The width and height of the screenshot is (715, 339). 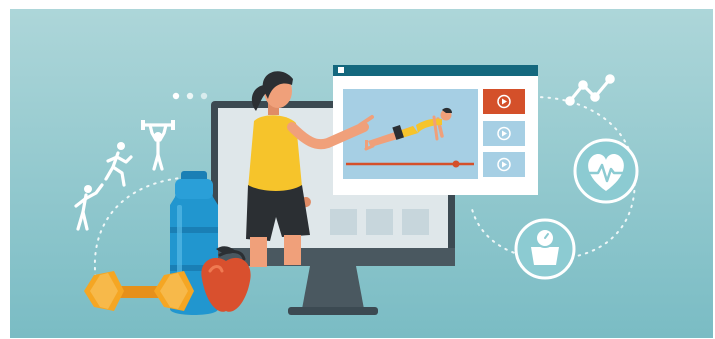 What do you see at coordinates (333, 311) in the screenshot?
I see `monitor-base` at bounding box center [333, 311].